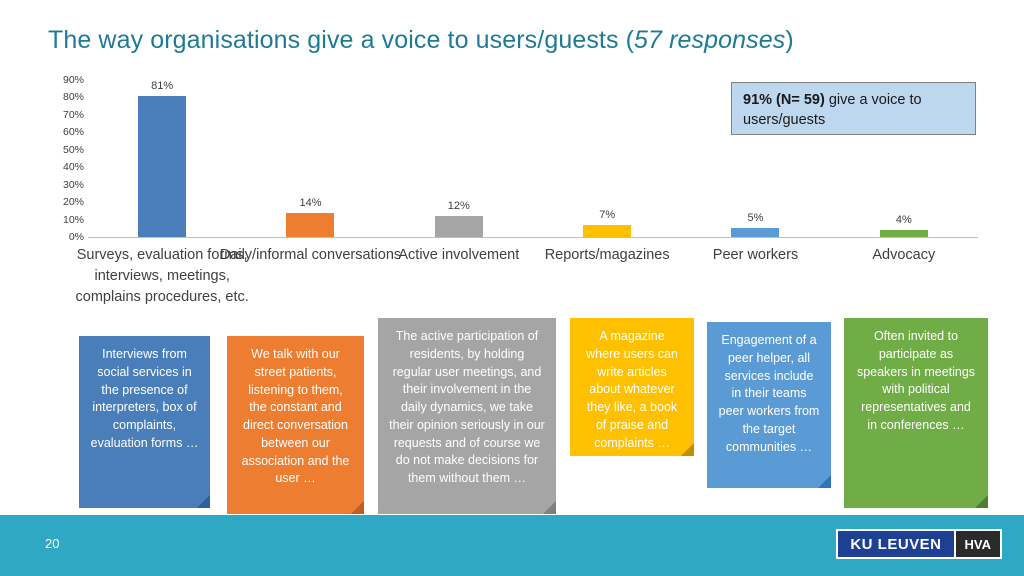 The height and width of the screenshot is (576, 1024). I want to click on bar-value-label: 4%, so click(903, 220).